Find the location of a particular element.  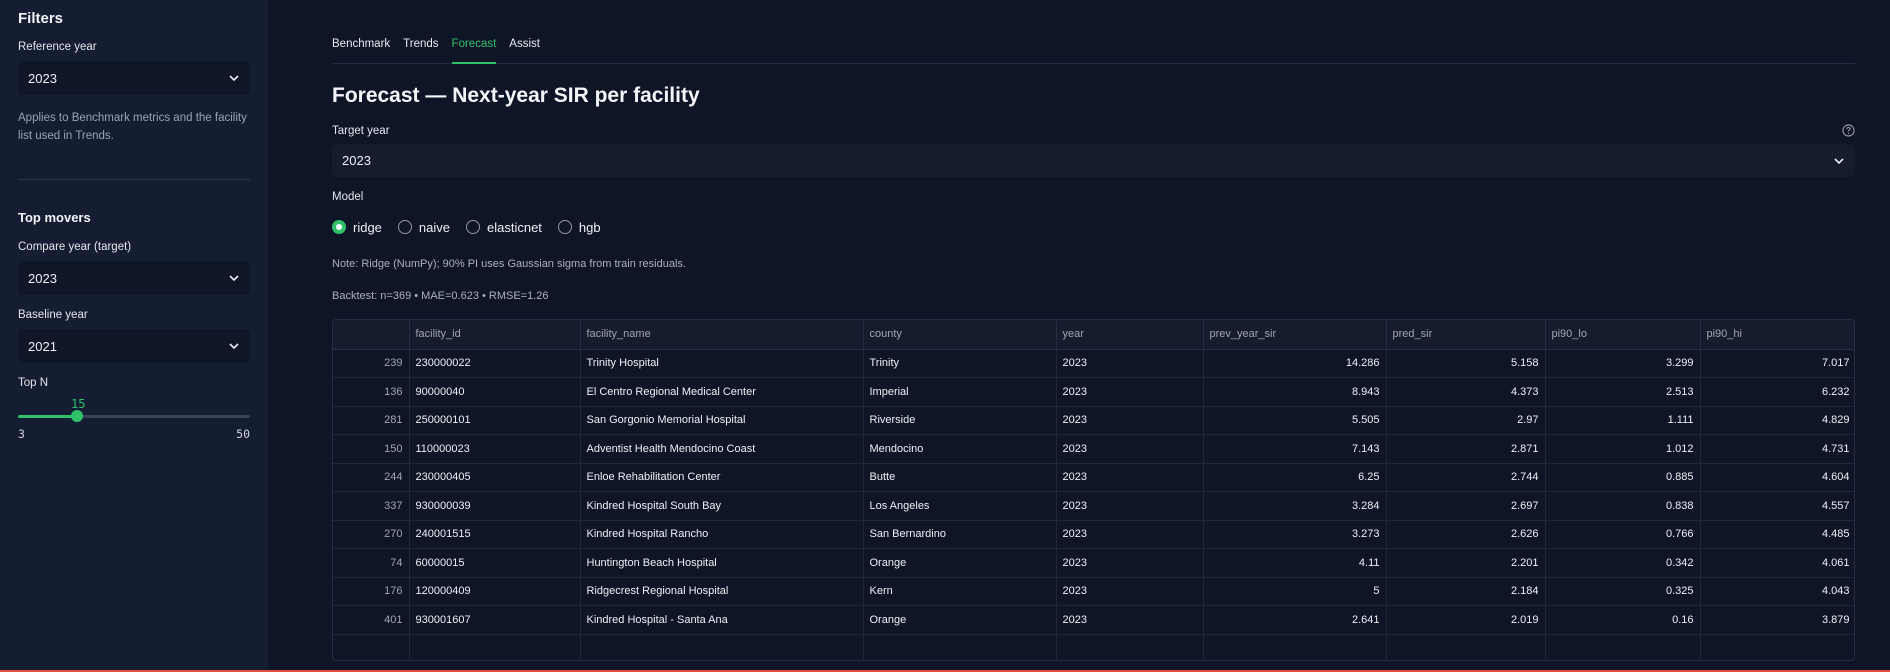

table-row is located at coordinates (1093, 647).